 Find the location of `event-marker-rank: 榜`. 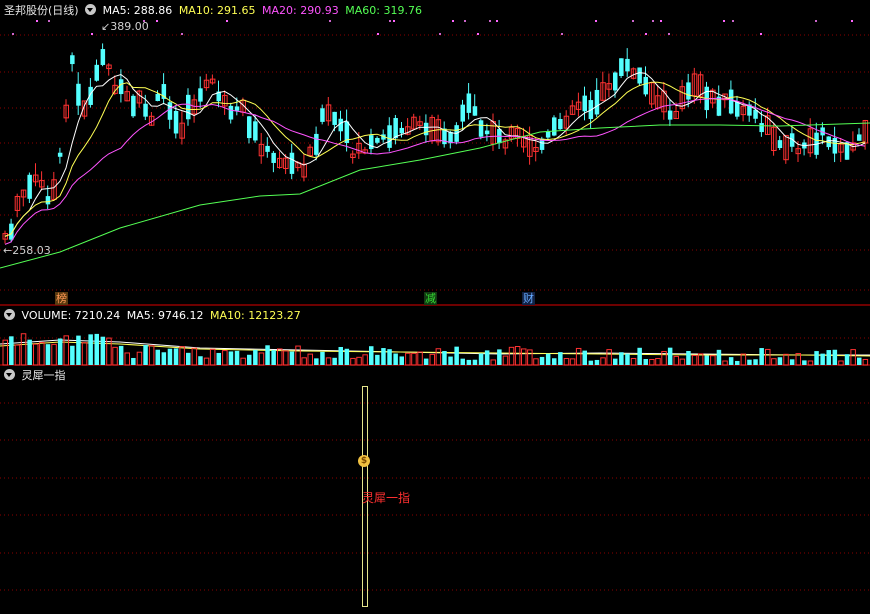

event-marker-rank: 榜 is located at coordinates (61, 298).